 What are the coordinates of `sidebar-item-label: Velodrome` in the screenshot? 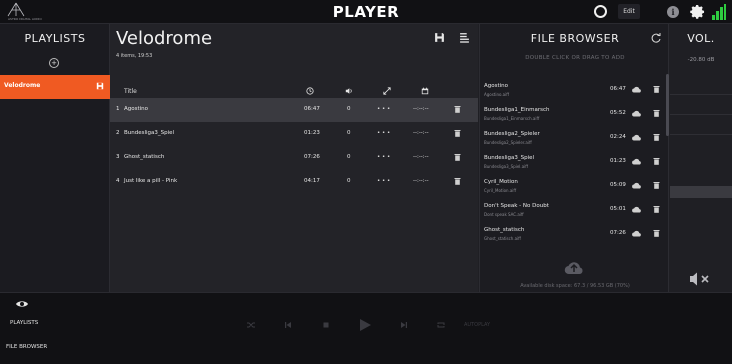 It's located at (22, 85).